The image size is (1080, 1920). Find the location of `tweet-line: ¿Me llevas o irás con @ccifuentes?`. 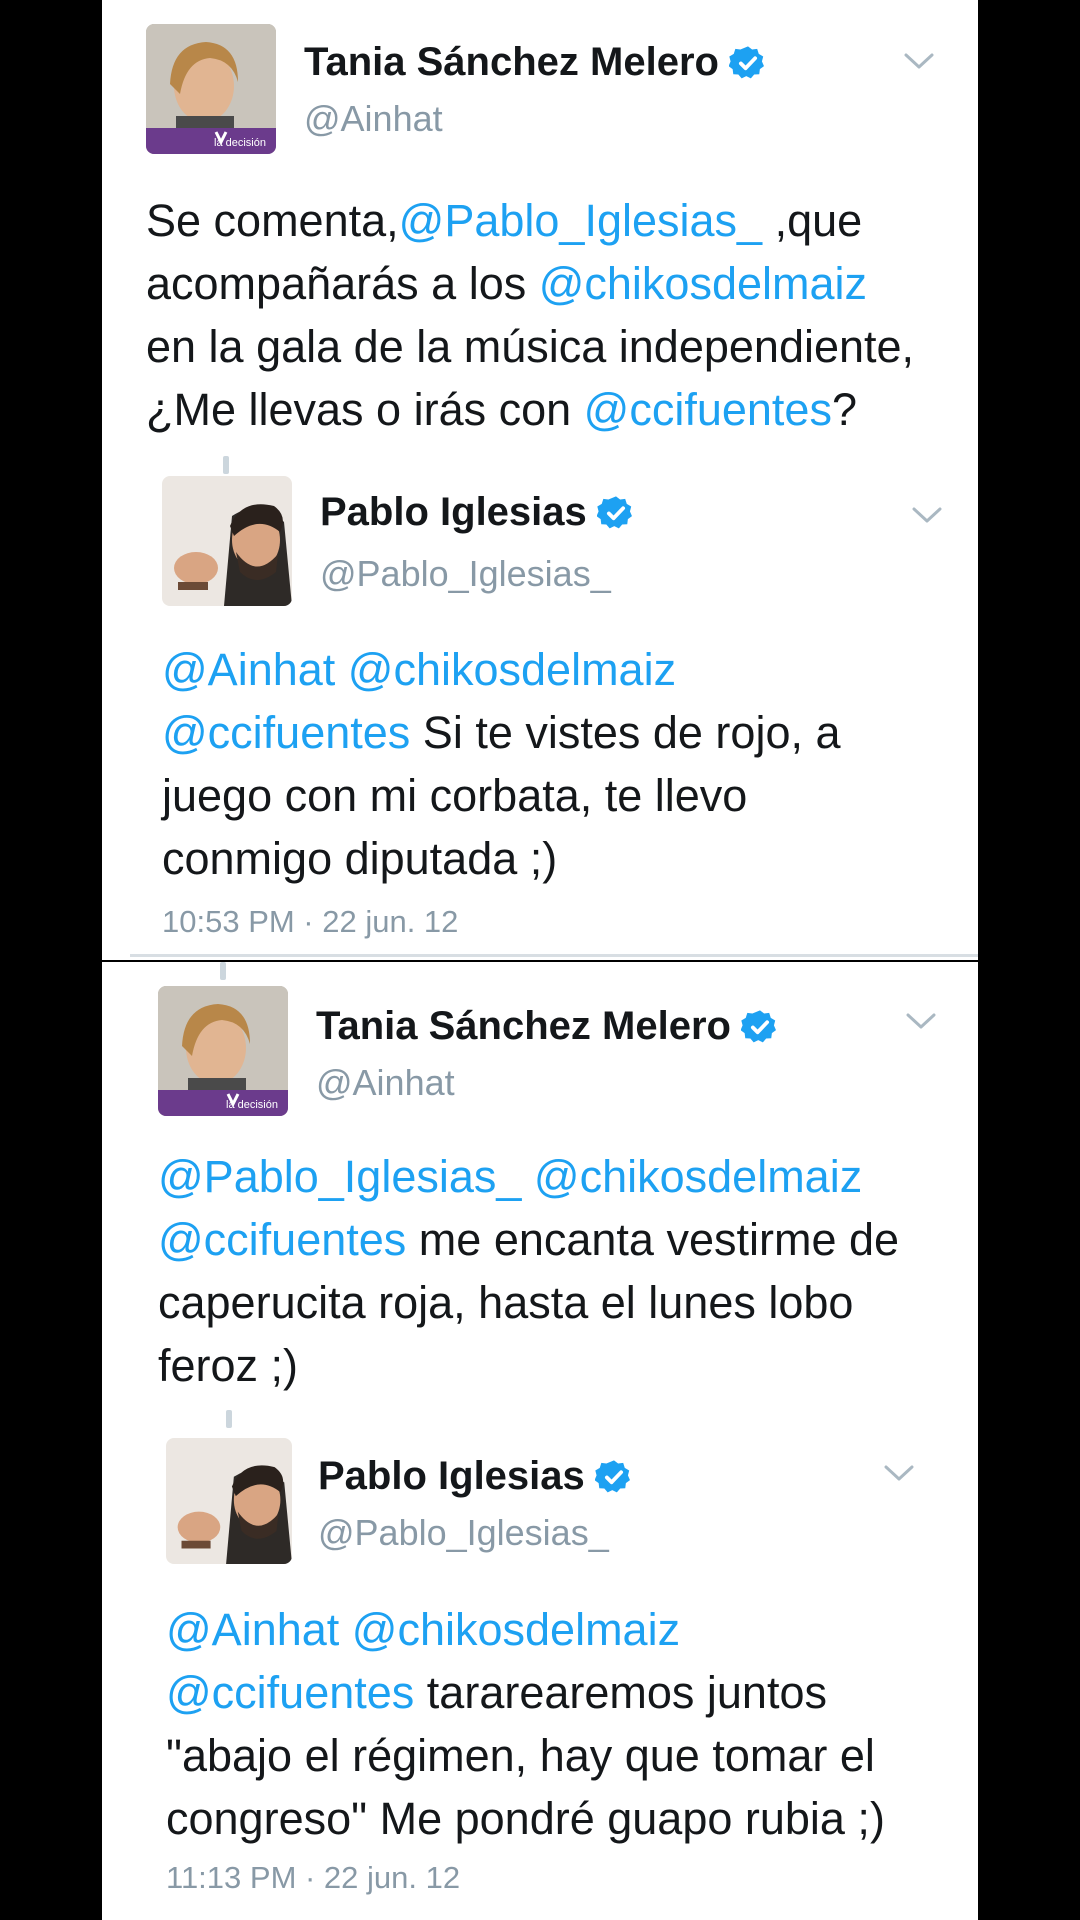

tweet-line: ¿Me llevas o irás con @ccifuentes? is located at coordinates (530, 409).